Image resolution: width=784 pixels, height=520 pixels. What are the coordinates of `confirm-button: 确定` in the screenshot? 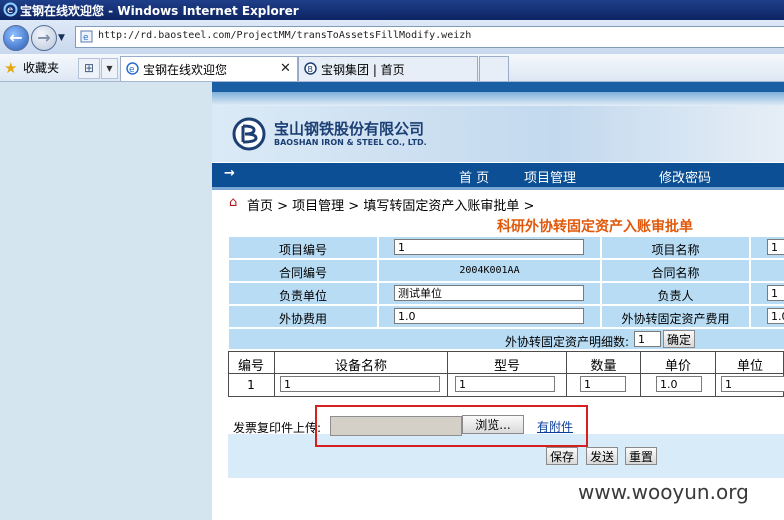 It's located at (679, 339).